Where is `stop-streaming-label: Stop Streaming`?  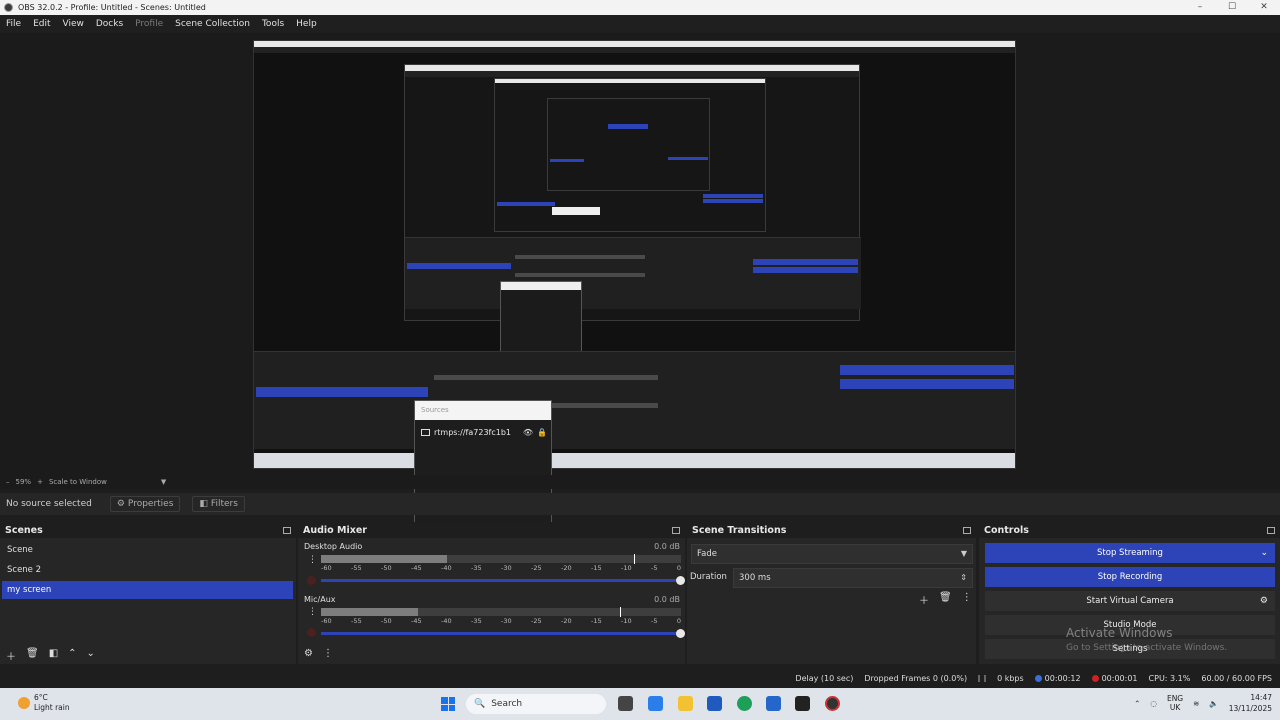
stop-streaming-label: Stop Streaming is located at coordinates (1130, 553).